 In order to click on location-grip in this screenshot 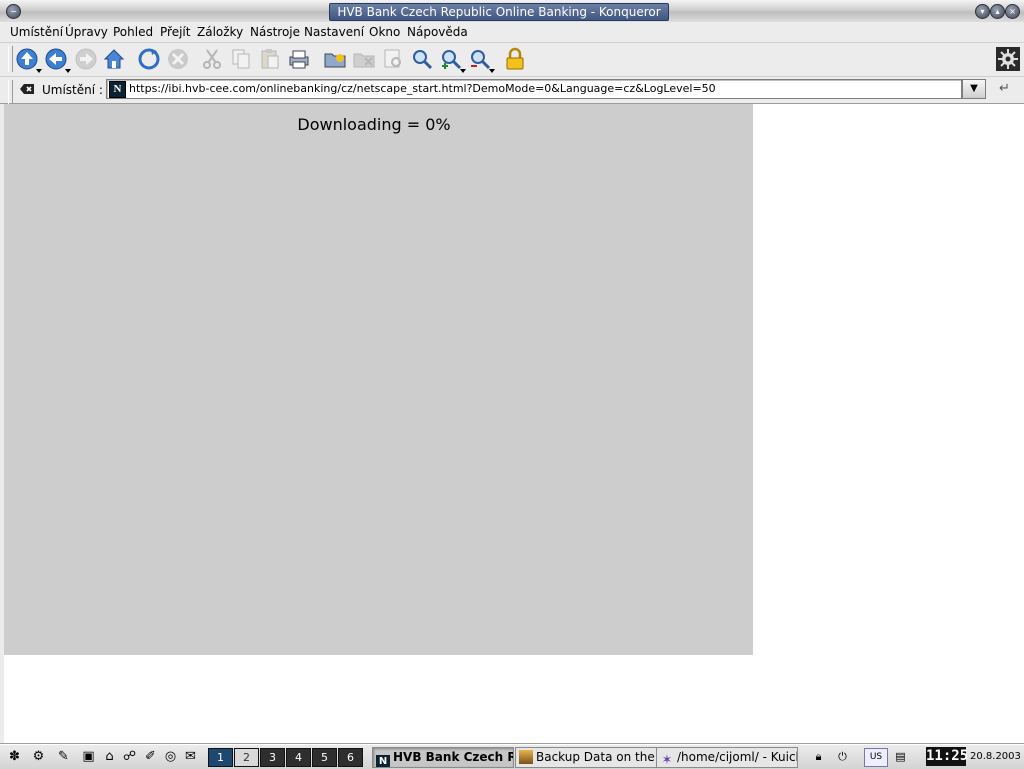, I will do `click(10, 93)`.